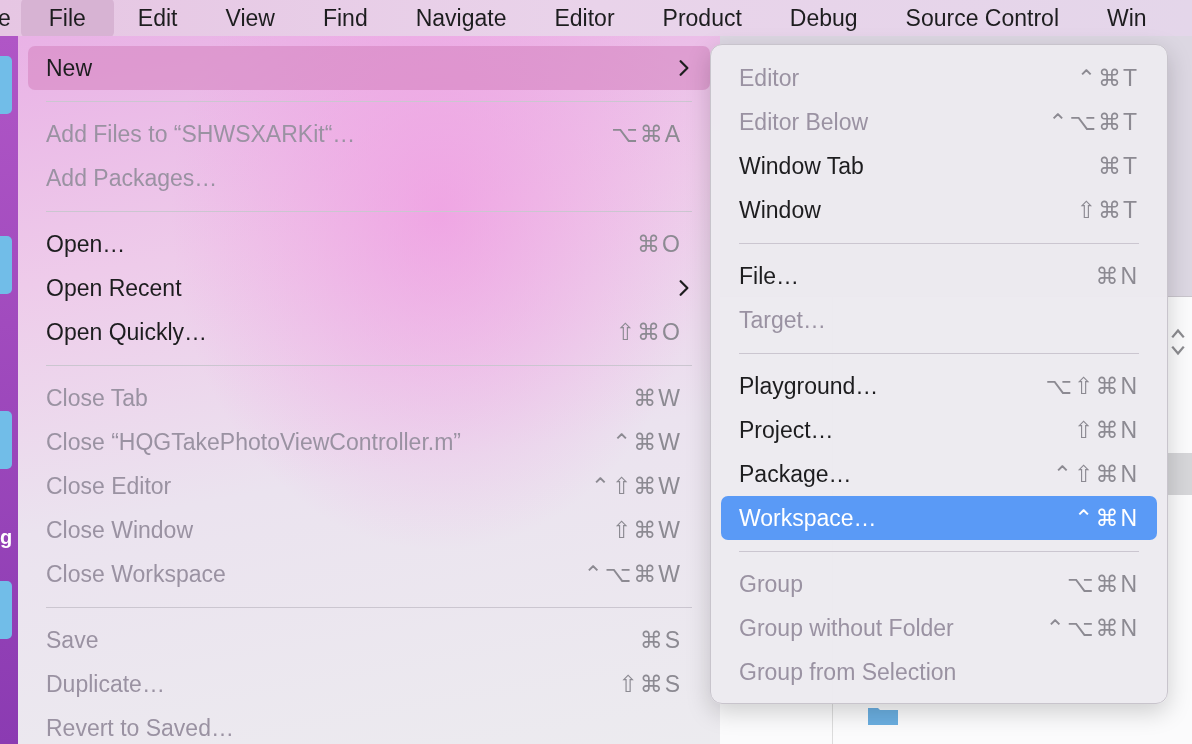 Image resolution: width=1192 pixels, height=744 pixels. What do you see at coordinates (250, 19) in the screenshot?
I see `menu-bar-item: View` at bounding box center [250, 19].